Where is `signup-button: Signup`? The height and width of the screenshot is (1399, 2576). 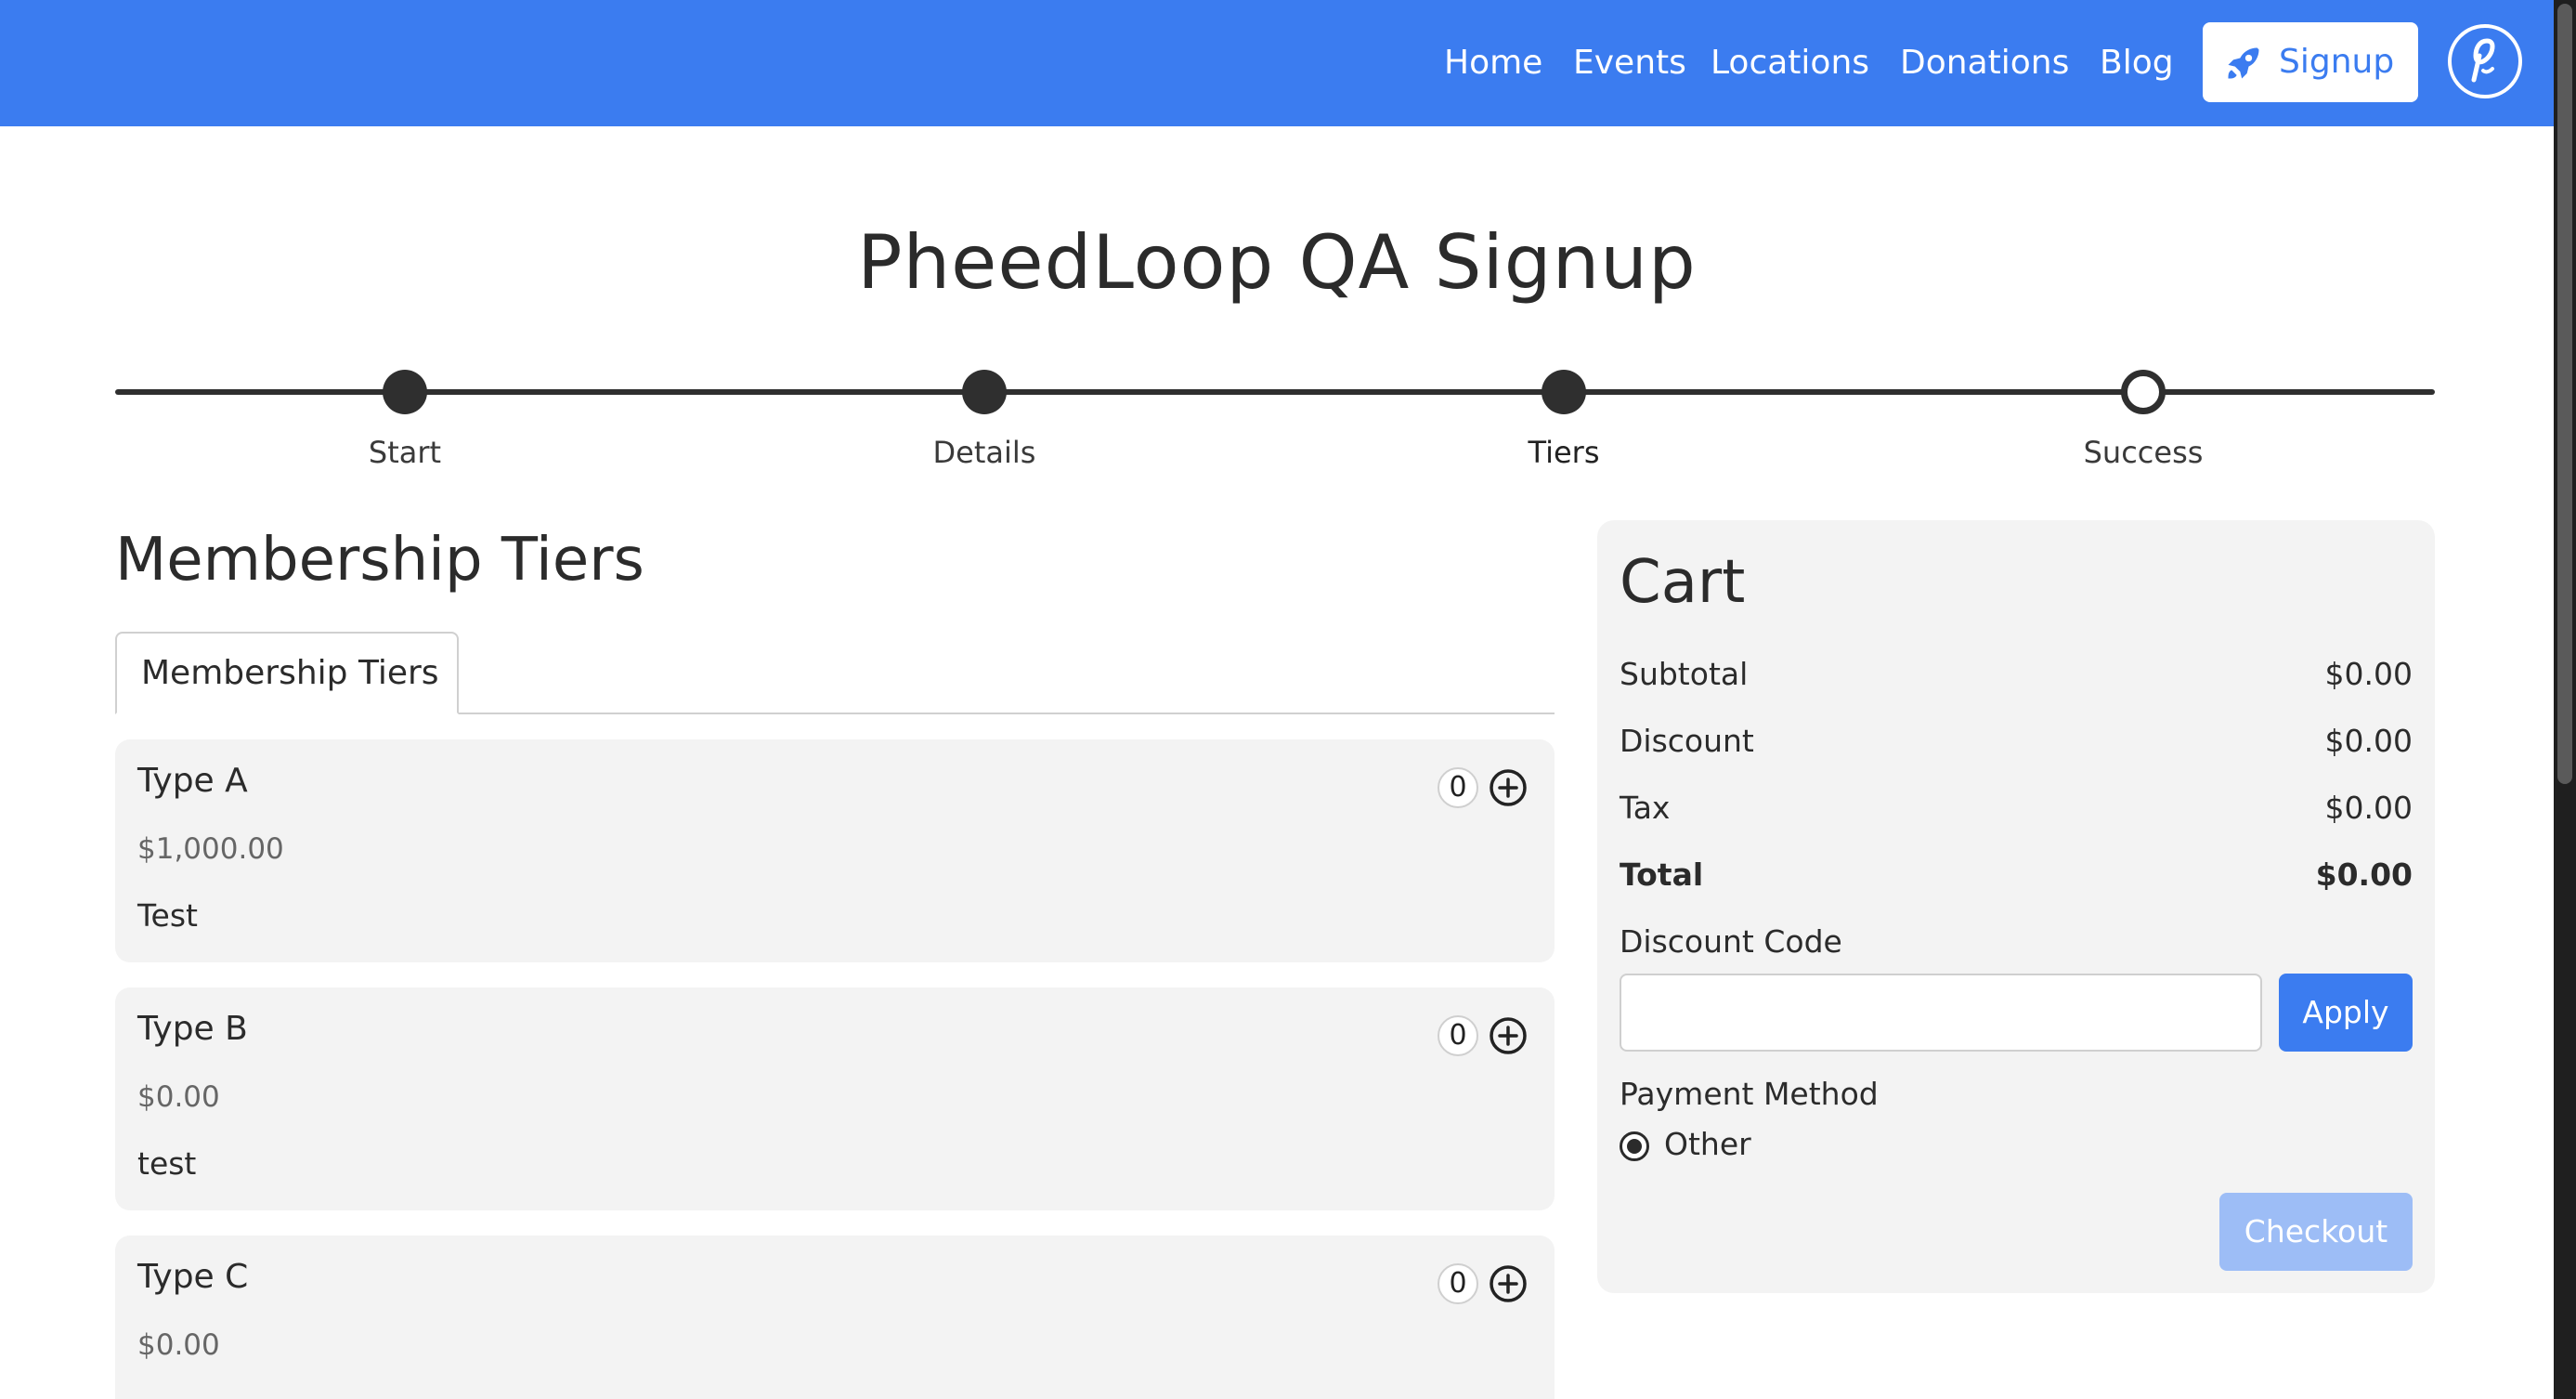 signup-button: Signup is located at coordinates (2310, 62).